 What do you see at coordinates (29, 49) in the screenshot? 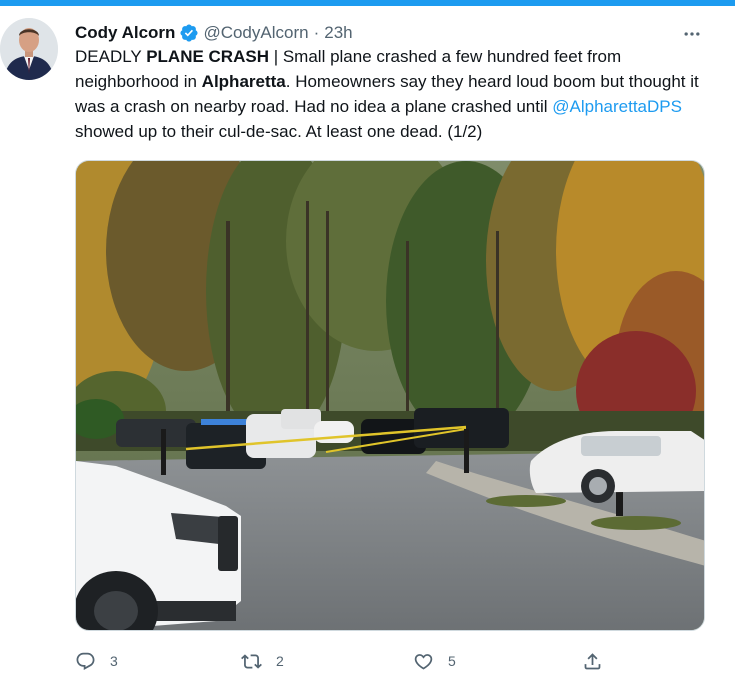
I see `avatar` at bounding box center [29, 49].